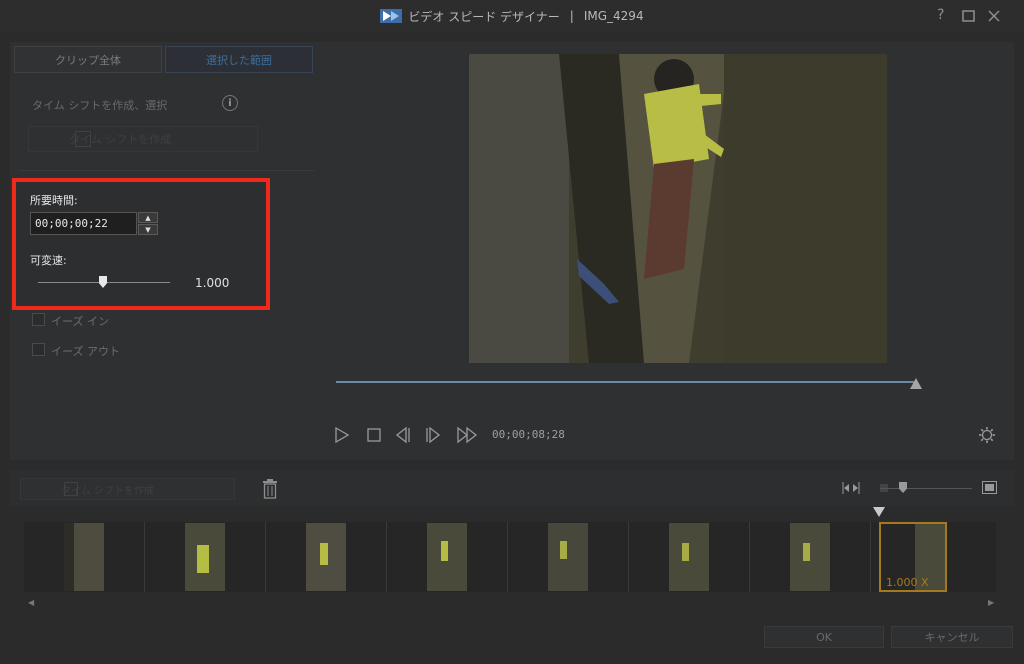  Describe the element at coordinates (38, 349) in the screenshot. I see `ease-out-checkbox` at that location.